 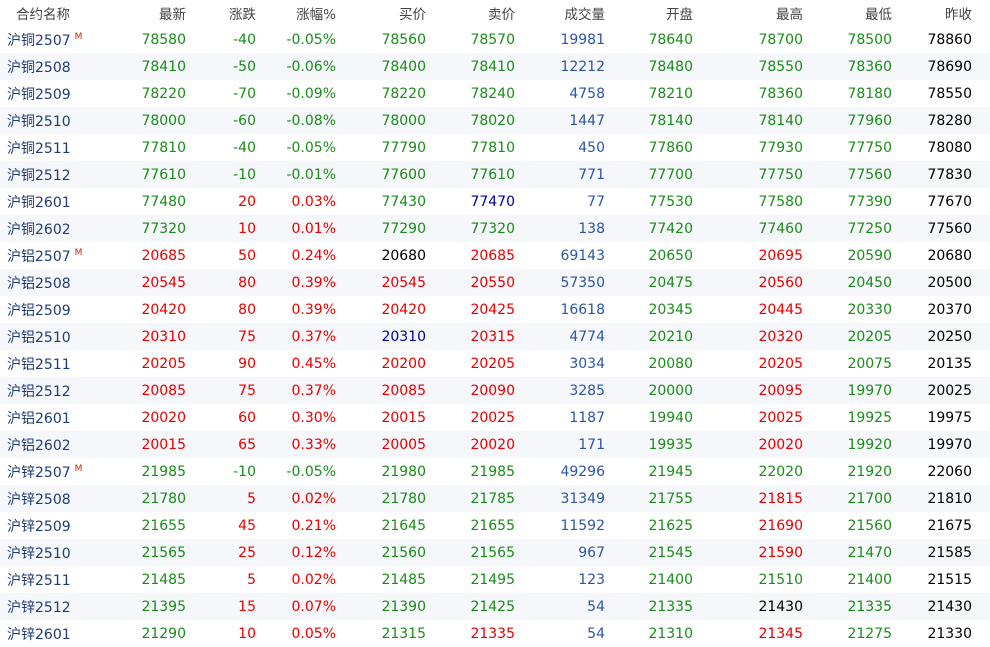 What do you see at coordinates (492, 525) in the screenshot?
I see `cell-ask: 21655` at bounding box center [492, 525].